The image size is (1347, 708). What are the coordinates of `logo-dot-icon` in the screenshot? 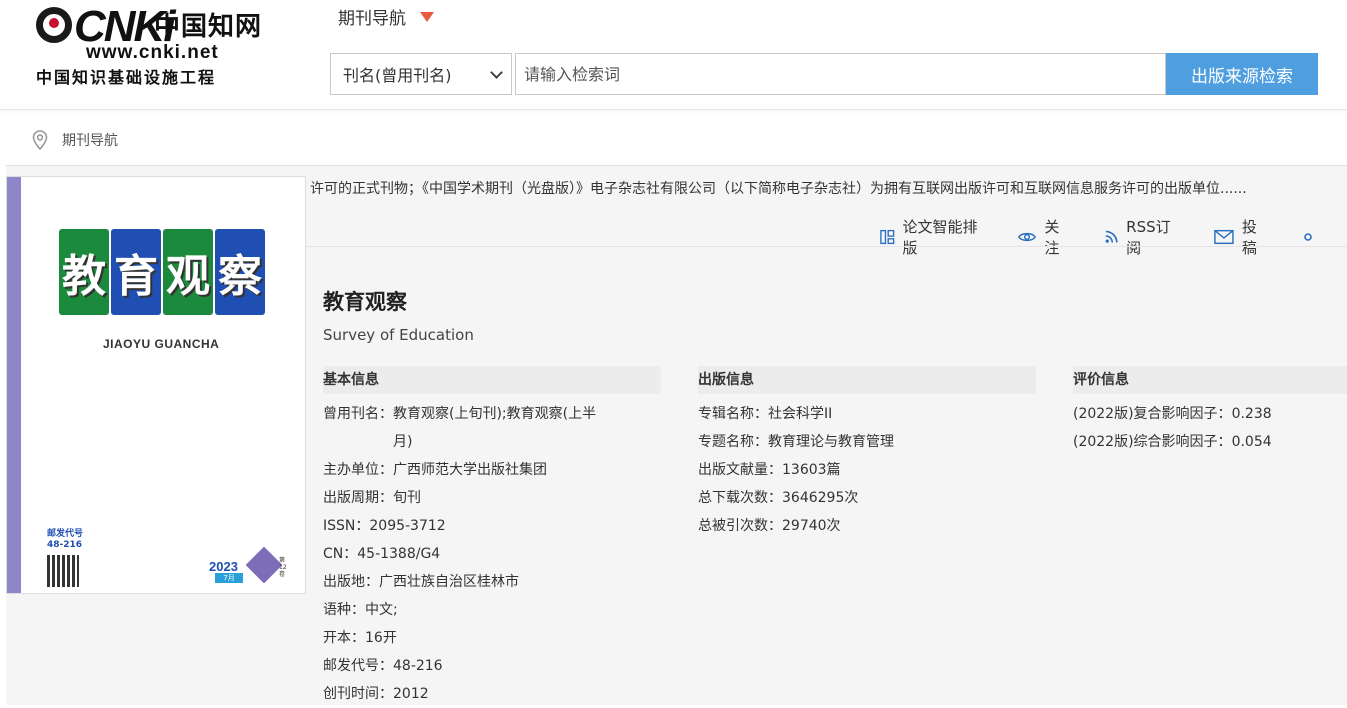 It's located at (54, 25).